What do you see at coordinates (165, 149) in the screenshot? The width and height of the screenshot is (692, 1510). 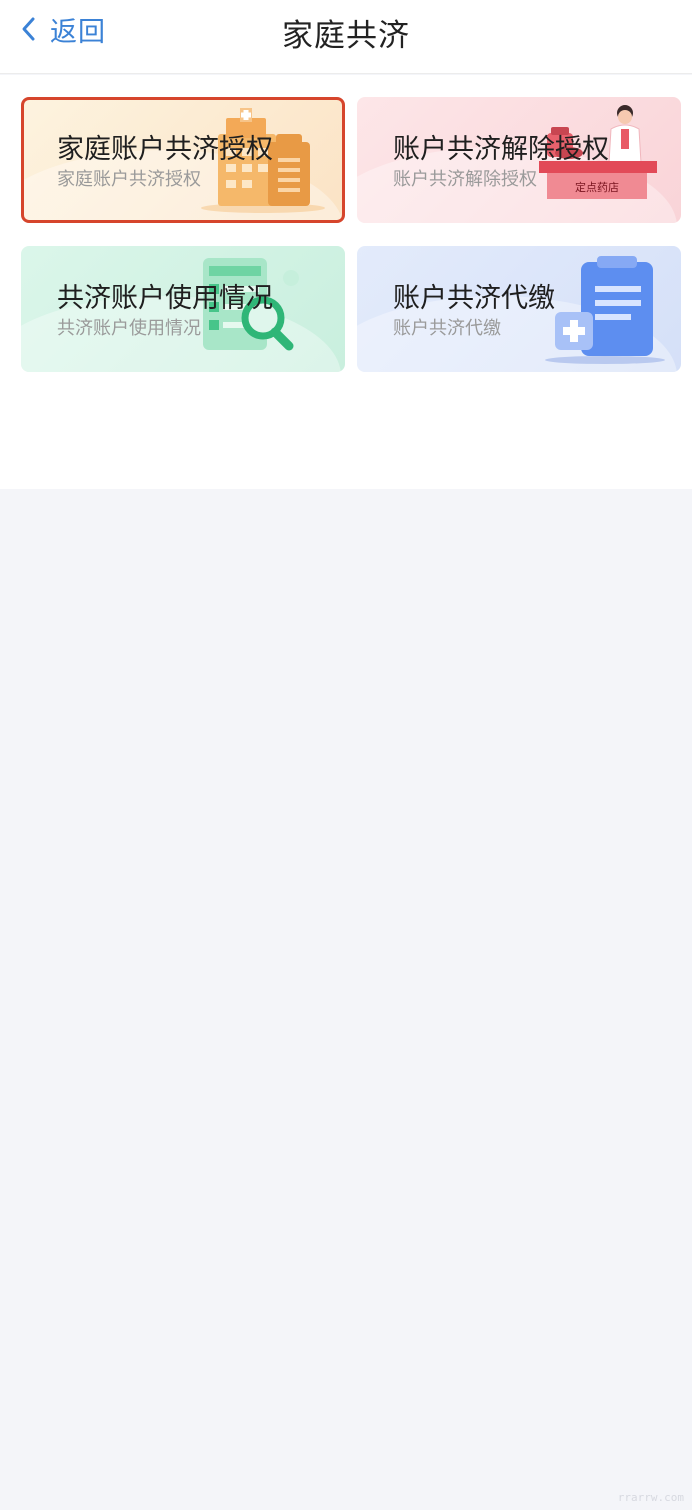 I see `card-title: 家庭账户共济授权` at bounding box center [165, 149].